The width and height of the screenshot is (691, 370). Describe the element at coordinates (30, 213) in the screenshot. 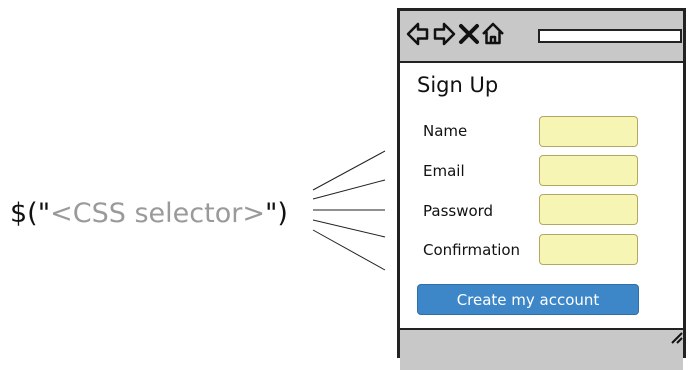

I see `selector-prefix: $("` at that location.